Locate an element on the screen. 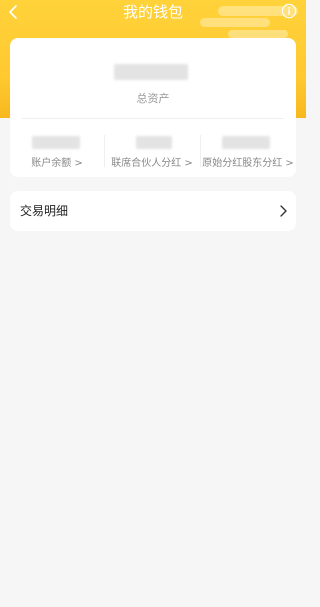 The width and height of the screenshot is (320, 607). navigation-bar: 我的钱包 is located at coordinates (153, 12).